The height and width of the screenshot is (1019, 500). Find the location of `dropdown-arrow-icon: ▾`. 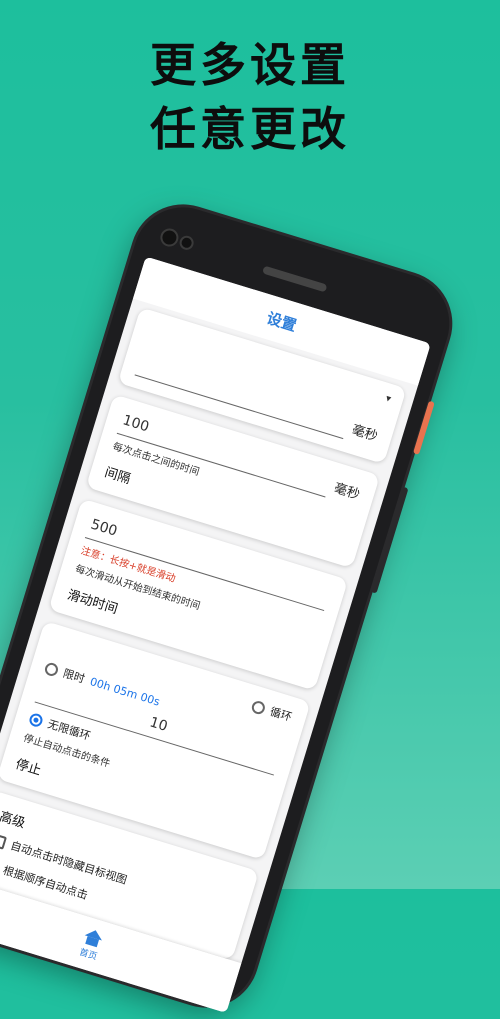

dropdown-arrow-icon: ▾ is located at coordinates (388, 399).